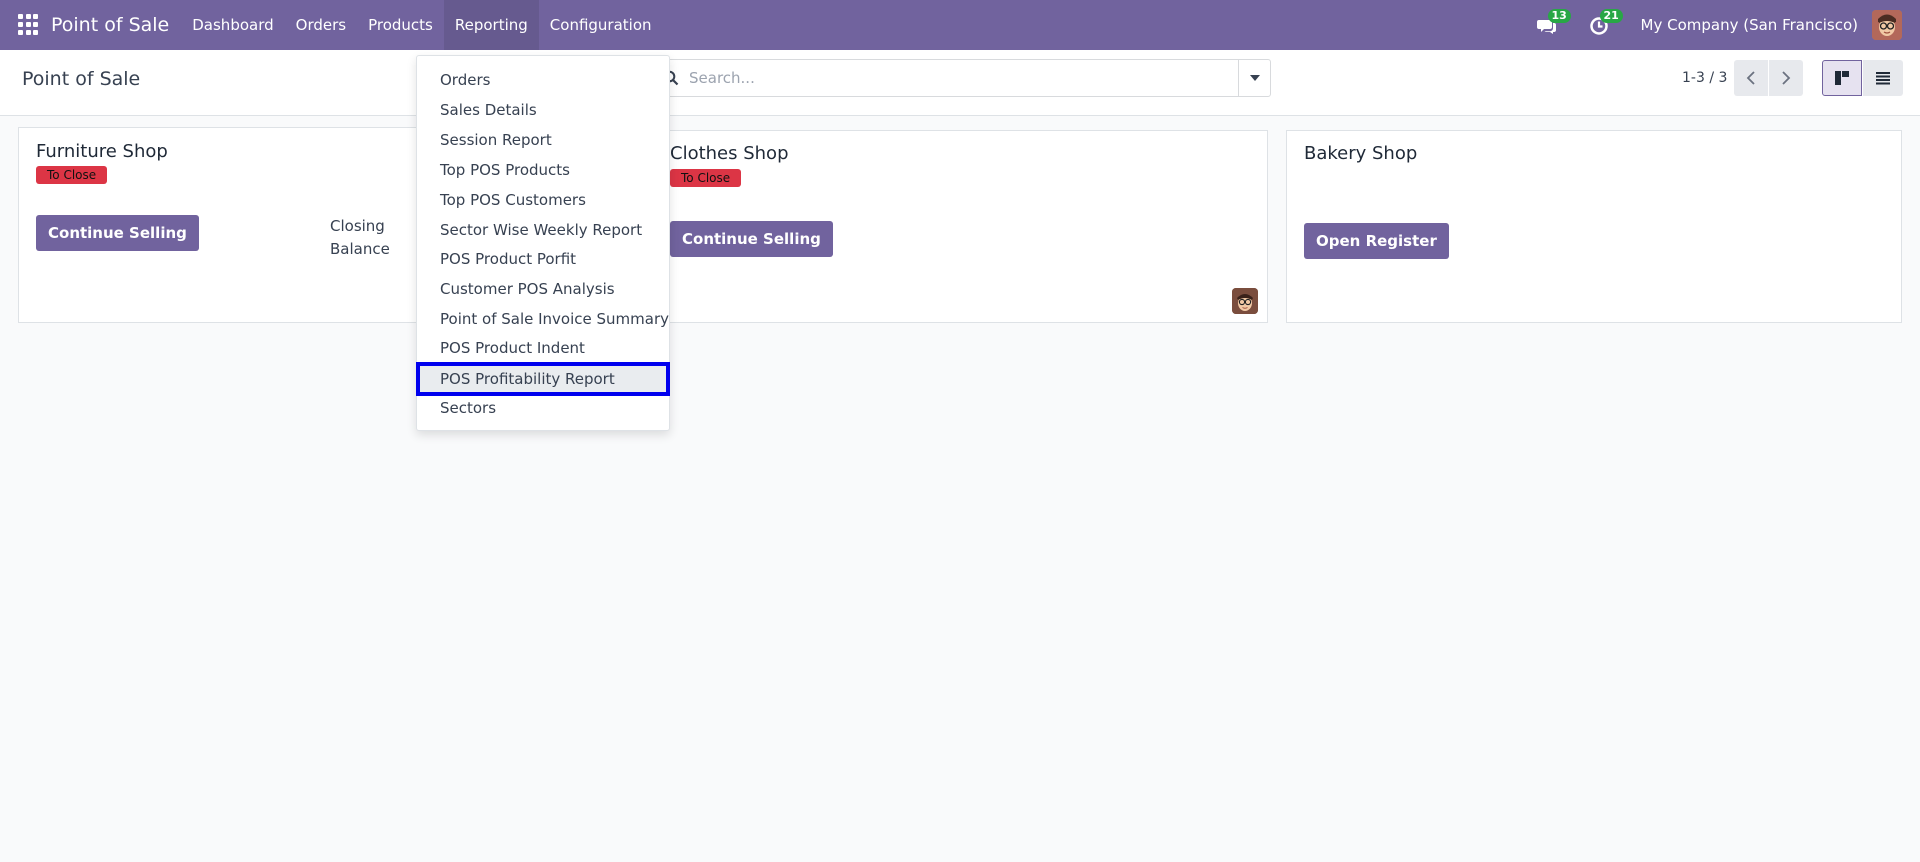  I want to click on menu-item-top-pos-products: Top POS Products, so click(543, 170).